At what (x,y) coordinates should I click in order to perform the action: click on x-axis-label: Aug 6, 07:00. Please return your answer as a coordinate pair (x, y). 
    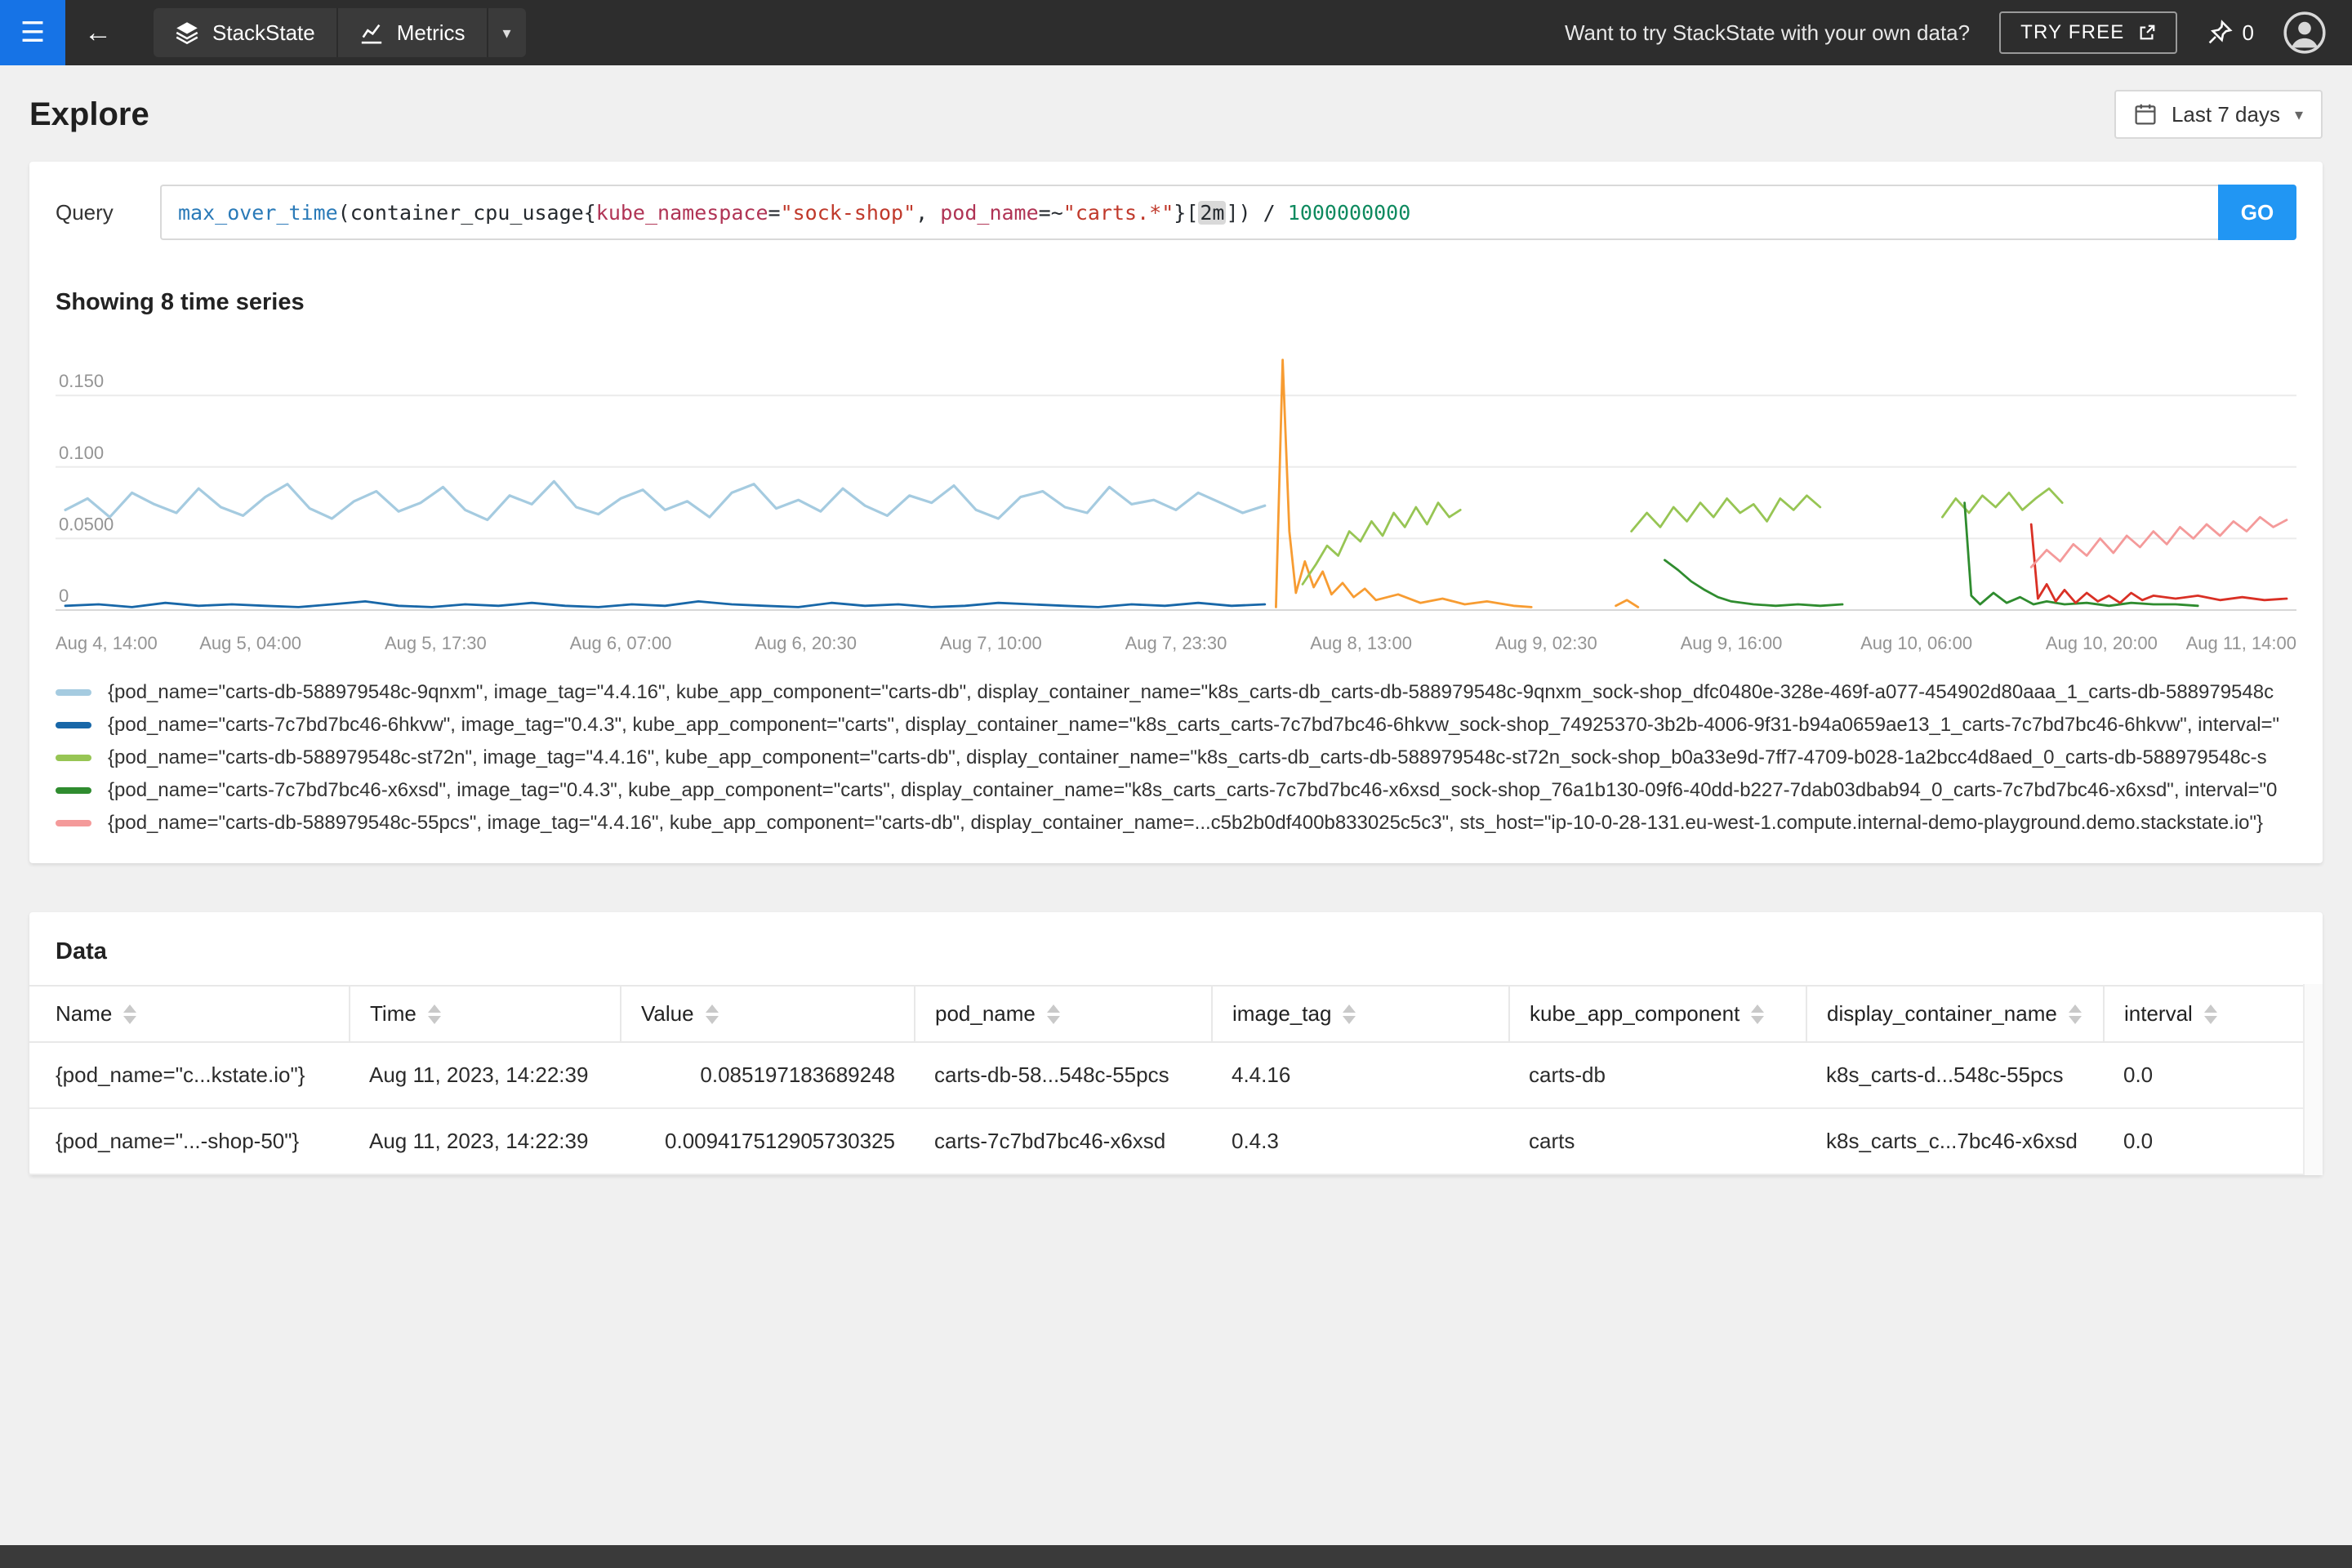
    Looking at the image, I should click on (621, 643).